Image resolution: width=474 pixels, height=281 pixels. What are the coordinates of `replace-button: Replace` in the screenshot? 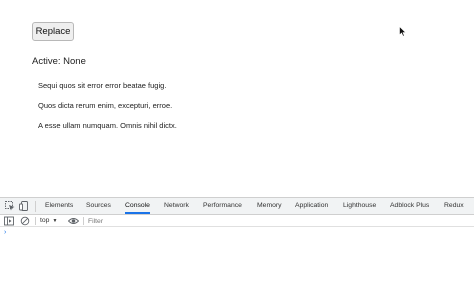 It's located at (53, 31).